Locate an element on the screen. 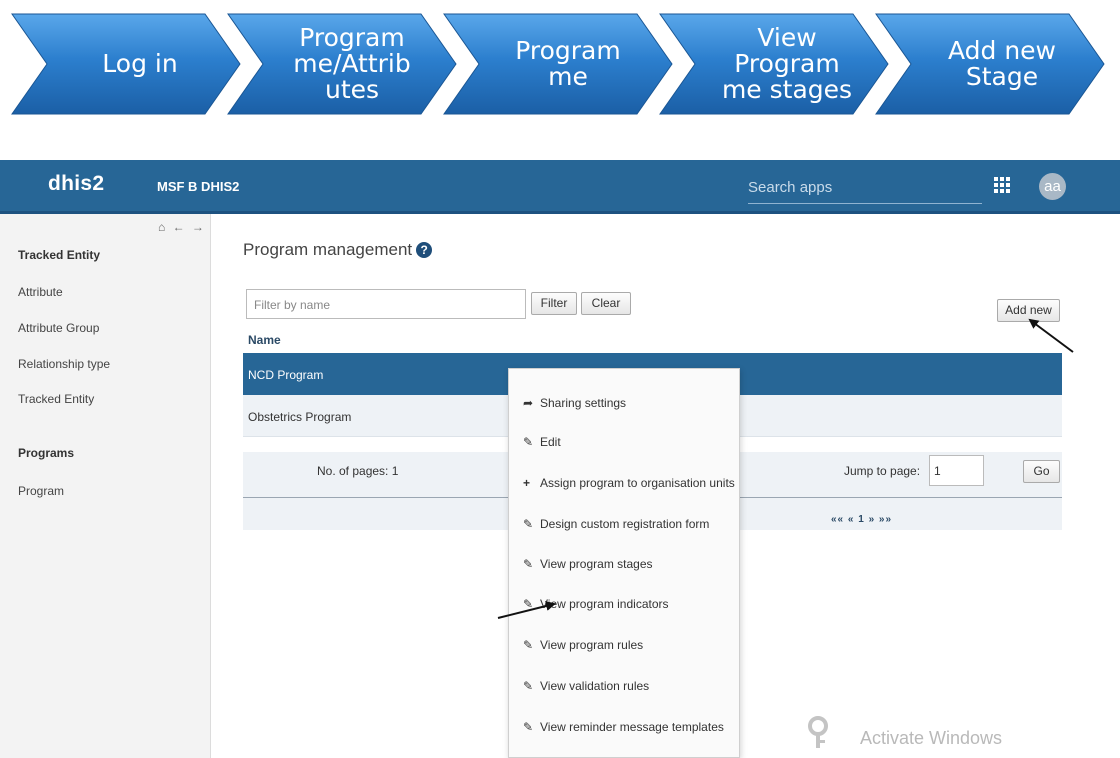 The height and width of the screenshot is (758, 1120). plus-icon: + is located at coordinates (527, 483).